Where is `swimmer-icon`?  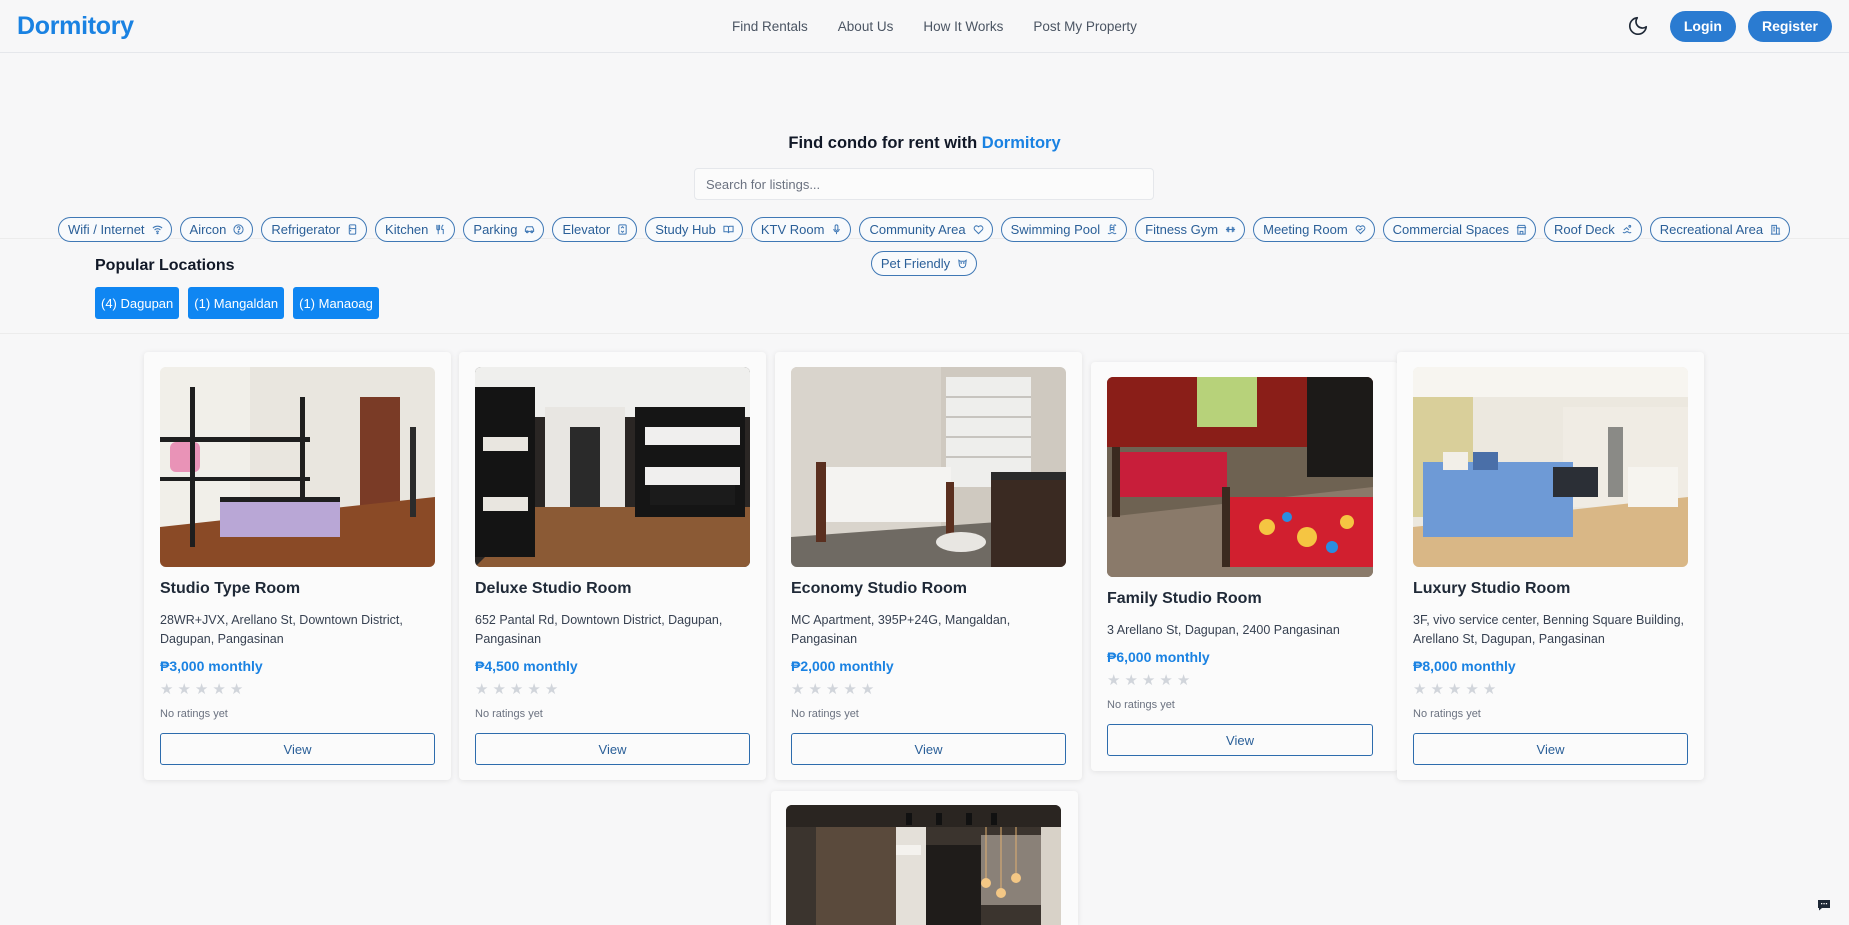 swimmer-icon is located at coordinates (1627, 229).